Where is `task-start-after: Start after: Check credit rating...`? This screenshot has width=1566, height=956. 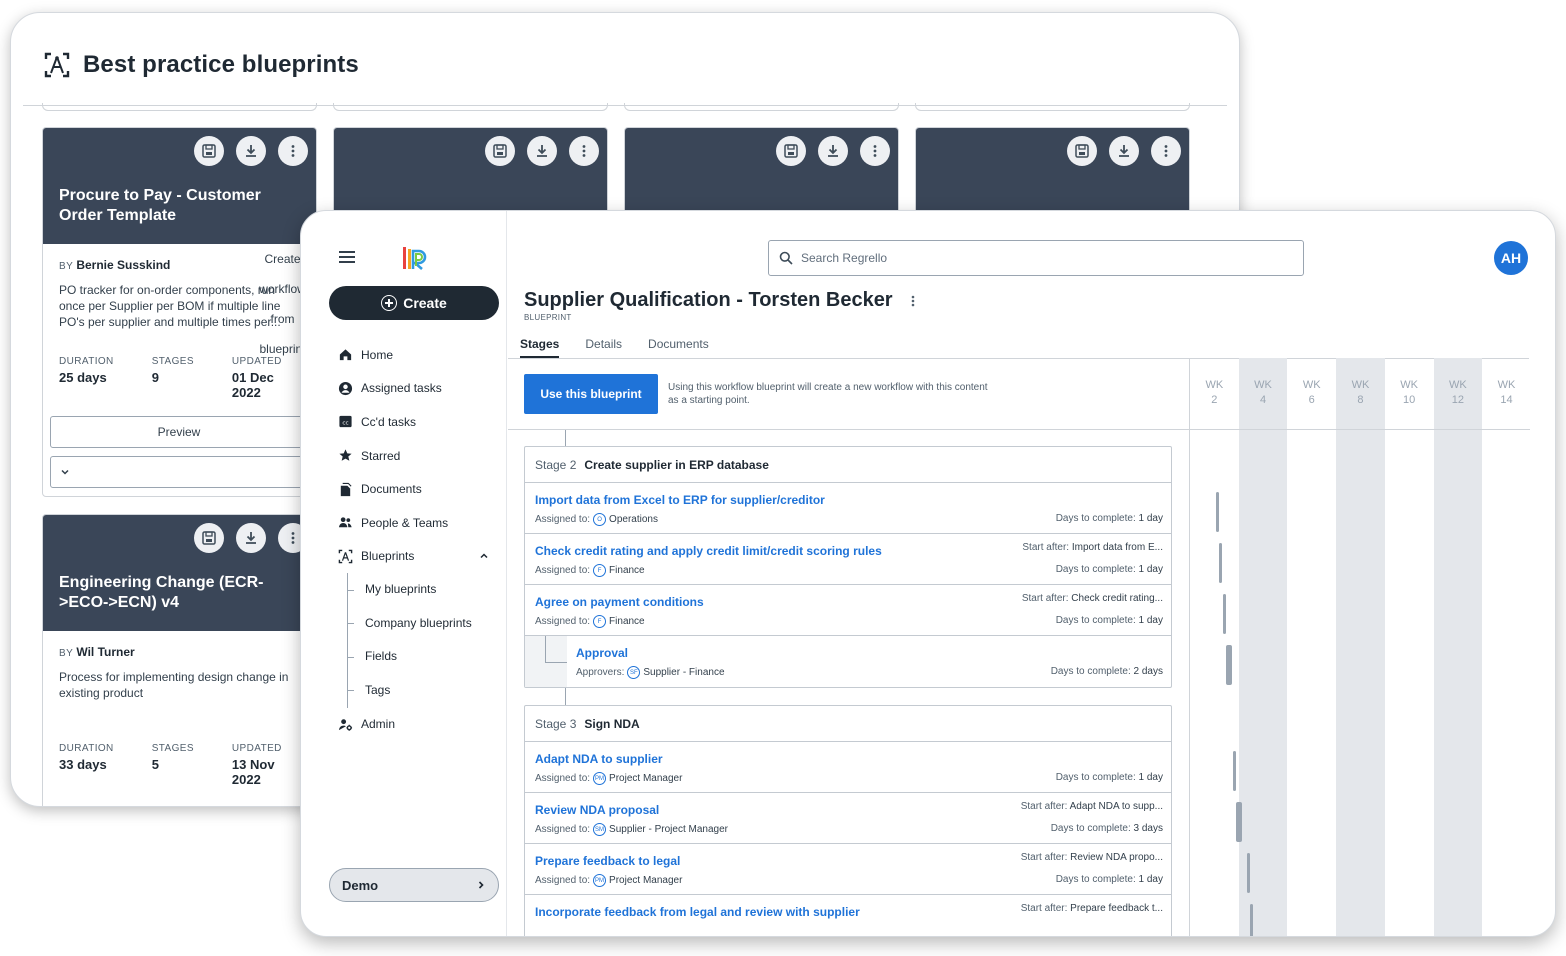
task-start-after: Start after: Check credit rating... is located at coordinates (1092, 598).